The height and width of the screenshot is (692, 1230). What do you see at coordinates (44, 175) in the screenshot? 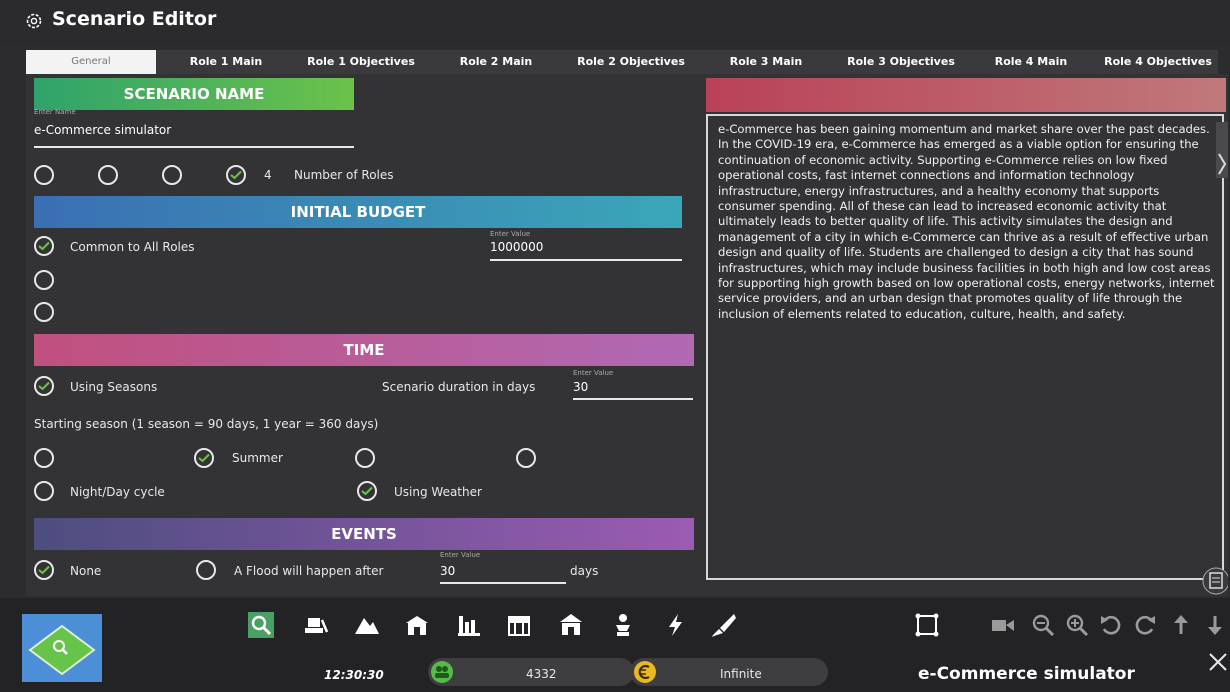
I see `roles-1-radio` at bounding box center [44, 175].